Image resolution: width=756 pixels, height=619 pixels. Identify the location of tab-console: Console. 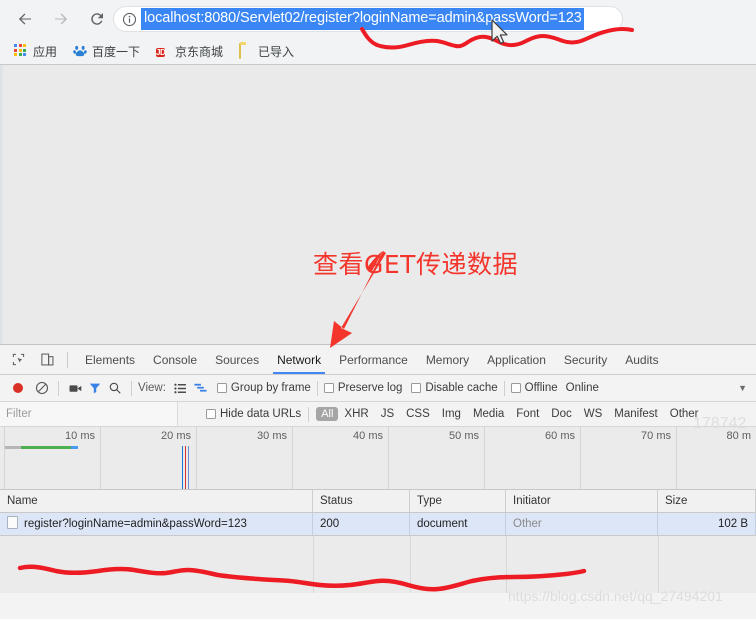
(175, 360).